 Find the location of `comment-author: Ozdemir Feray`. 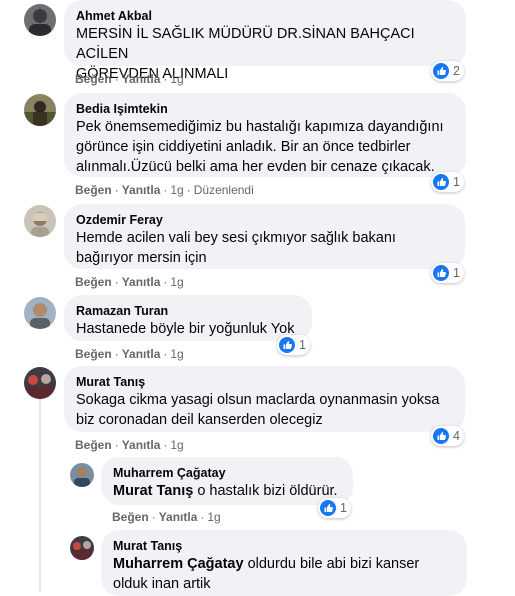

comment-author: Ozdemir Feray is located at coordinates (264, 220).